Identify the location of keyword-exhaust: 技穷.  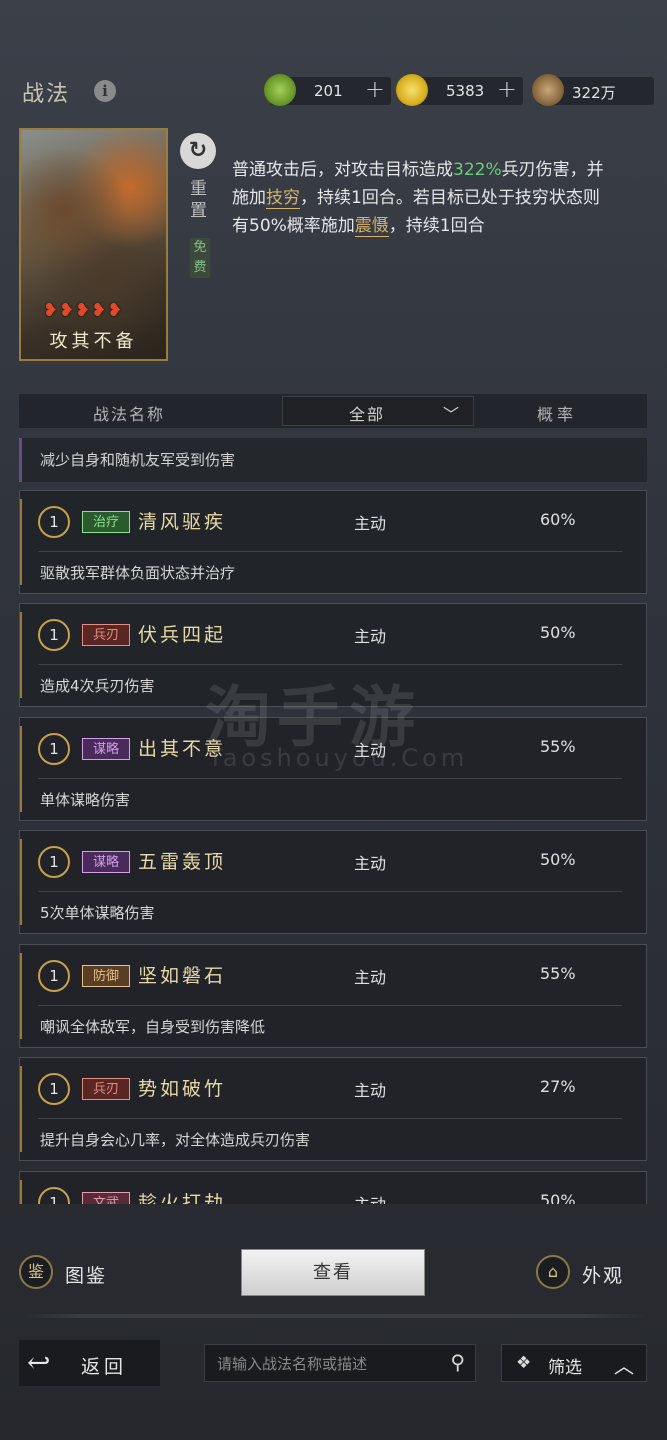
(283, 198).